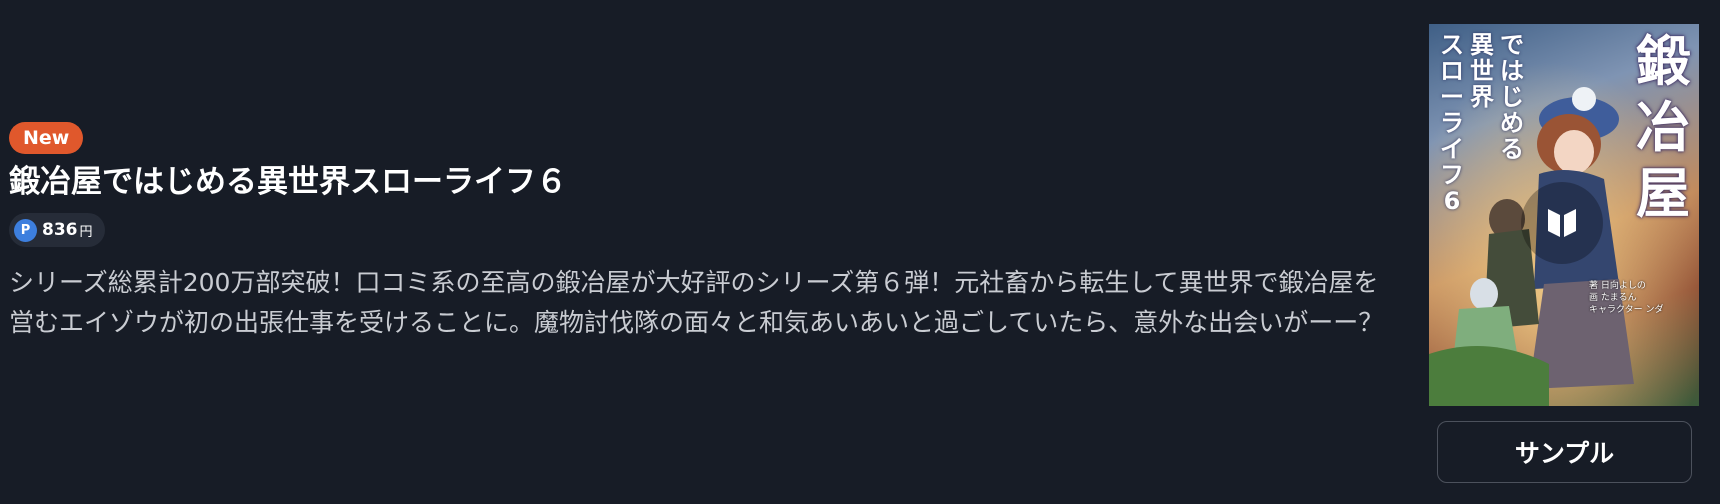 The width and height of the screenshot is (1720, 504). Describe the element at coordinates (699, 182) in the screenshot. I see `product-title: 鍛冶屋ではじめる異世界スローライフ６` at that location.